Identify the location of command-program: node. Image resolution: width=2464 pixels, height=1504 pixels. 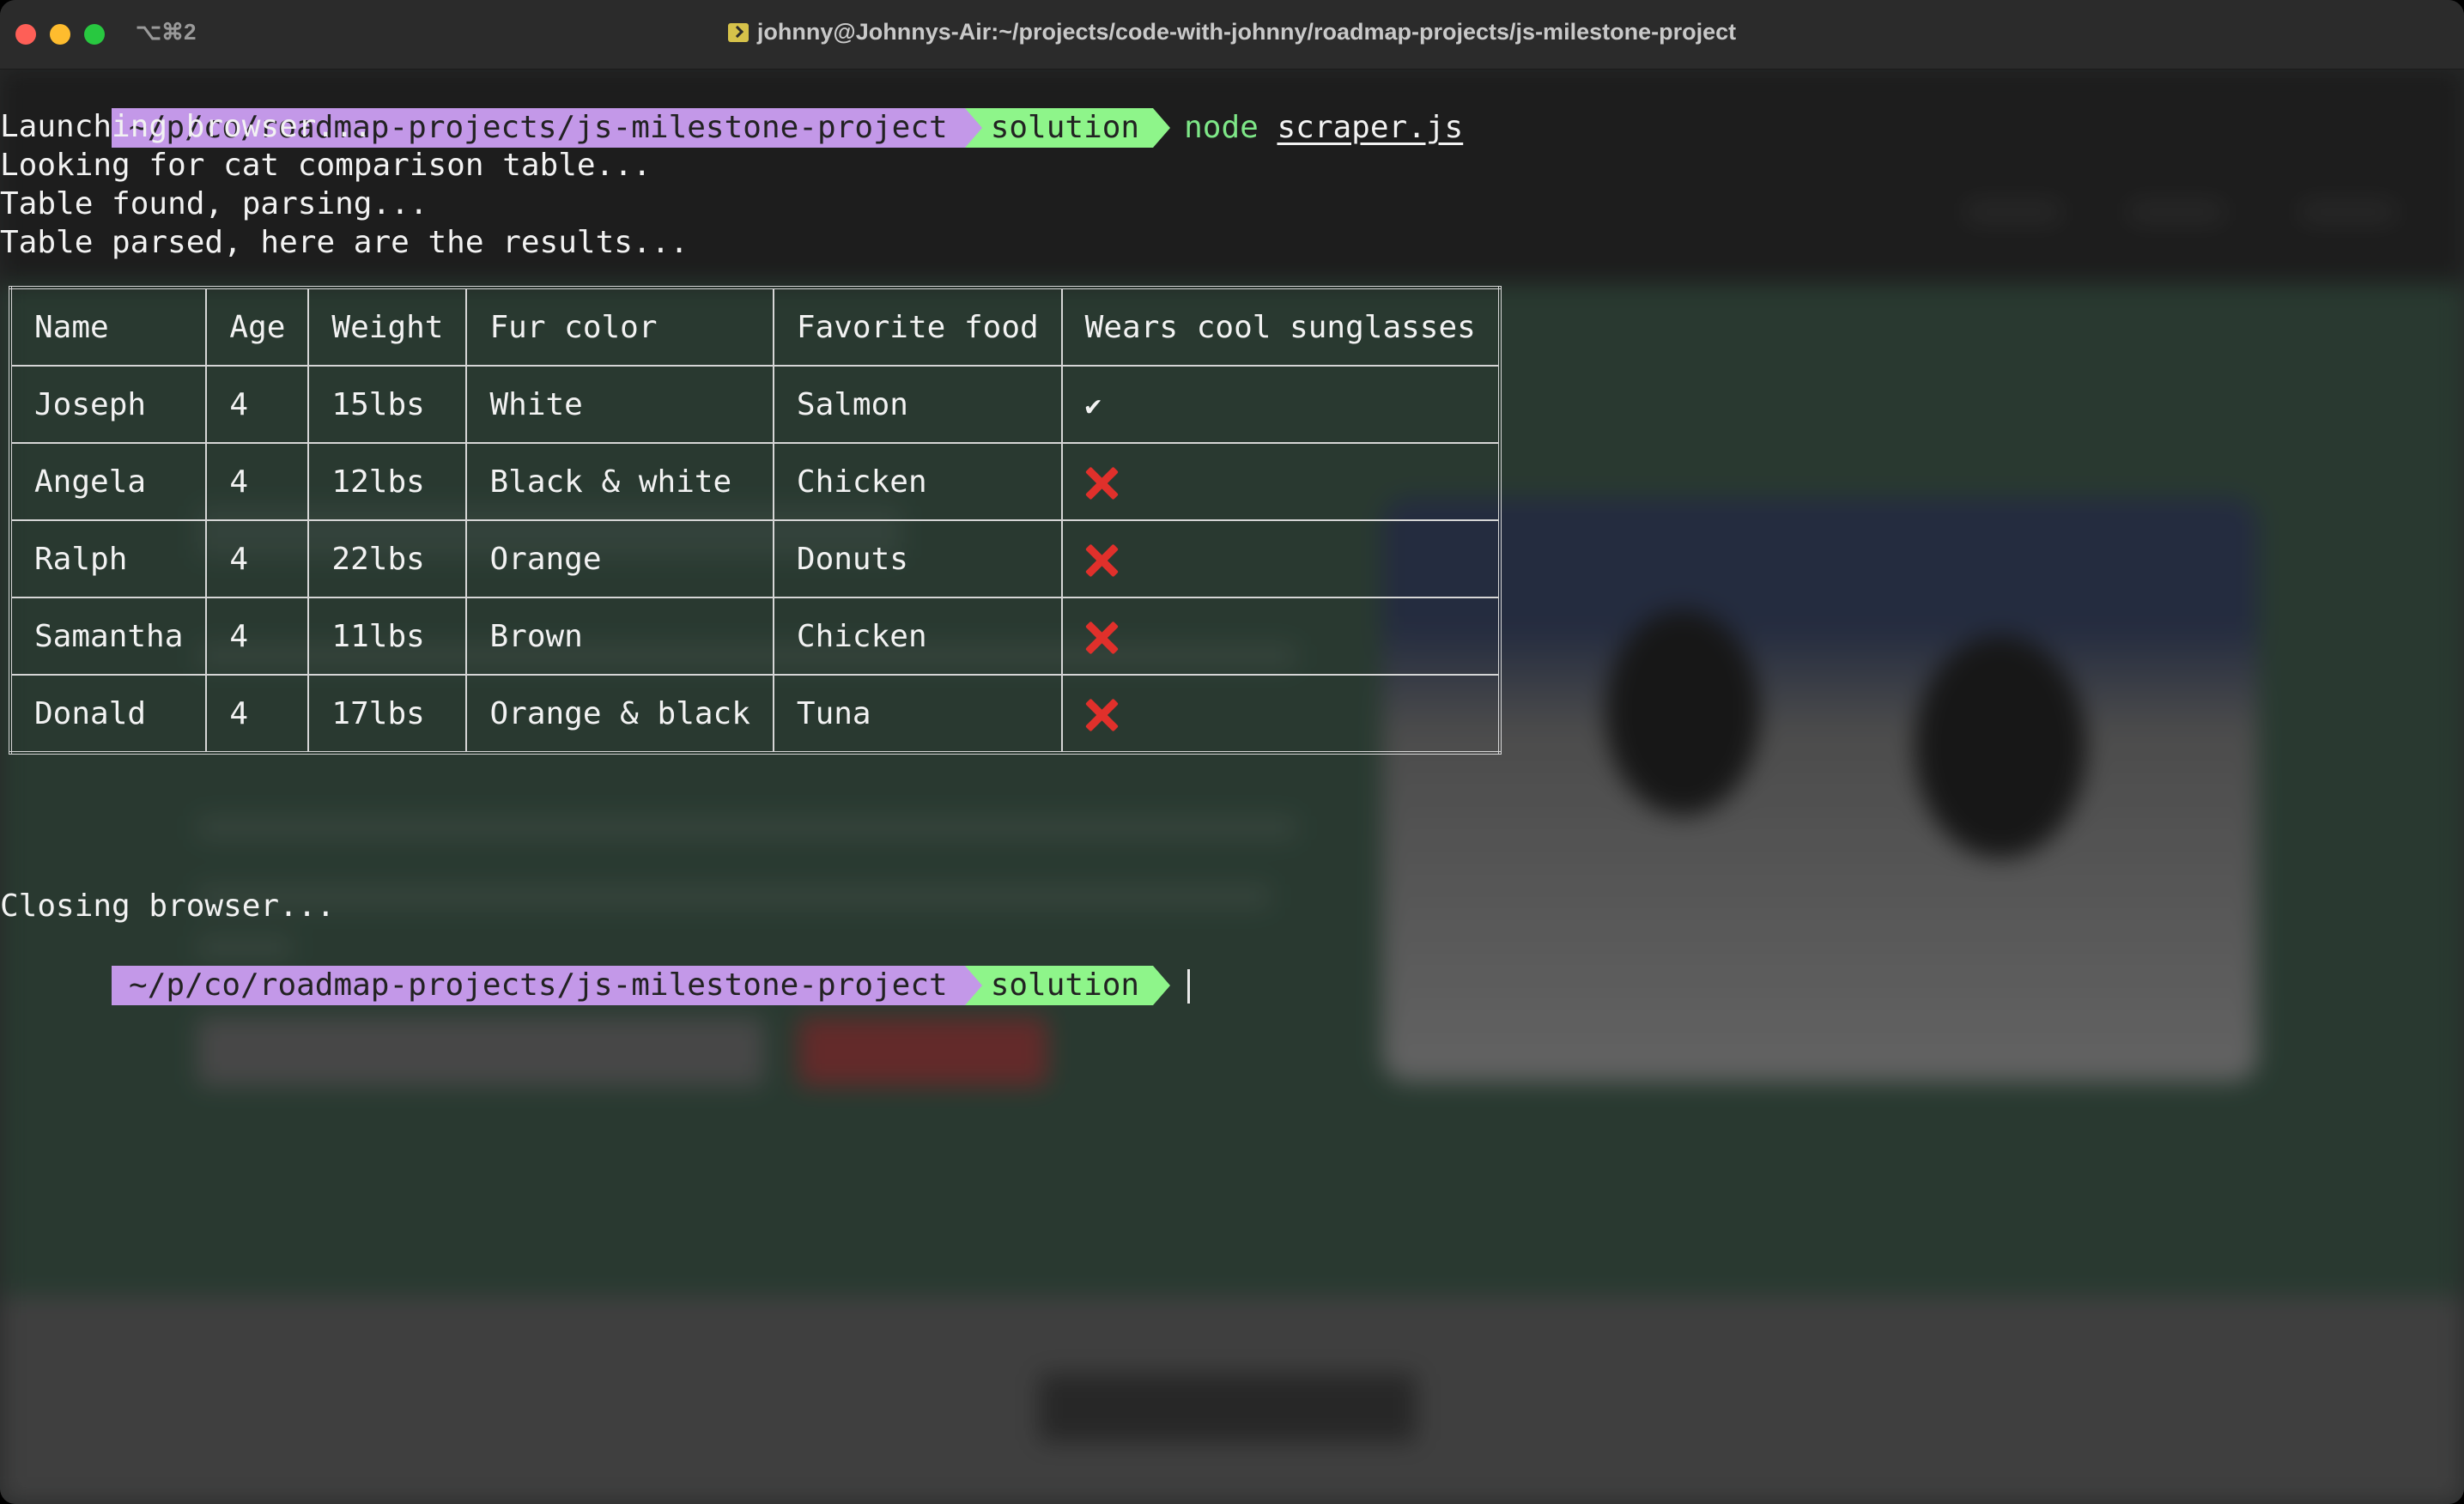
(1221, 127).